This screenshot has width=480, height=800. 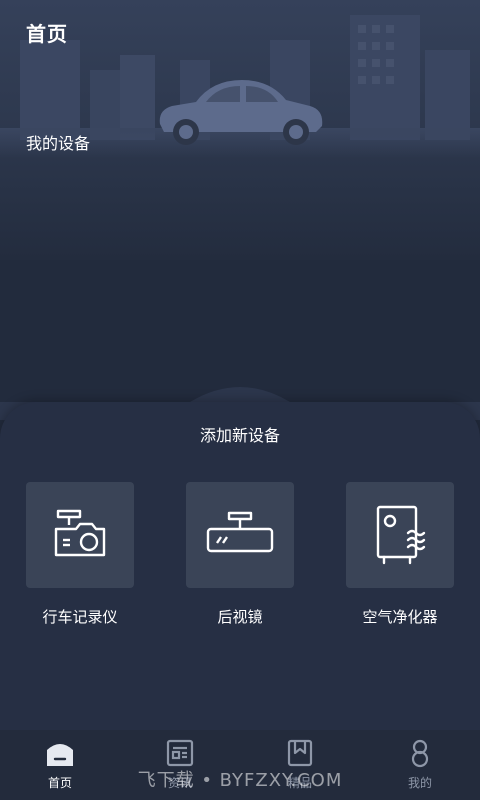 What do you see at coordinates (299, 783) in the screenshot?
I see `tab-label-featured: 精品` at bounding box center [299, 783].